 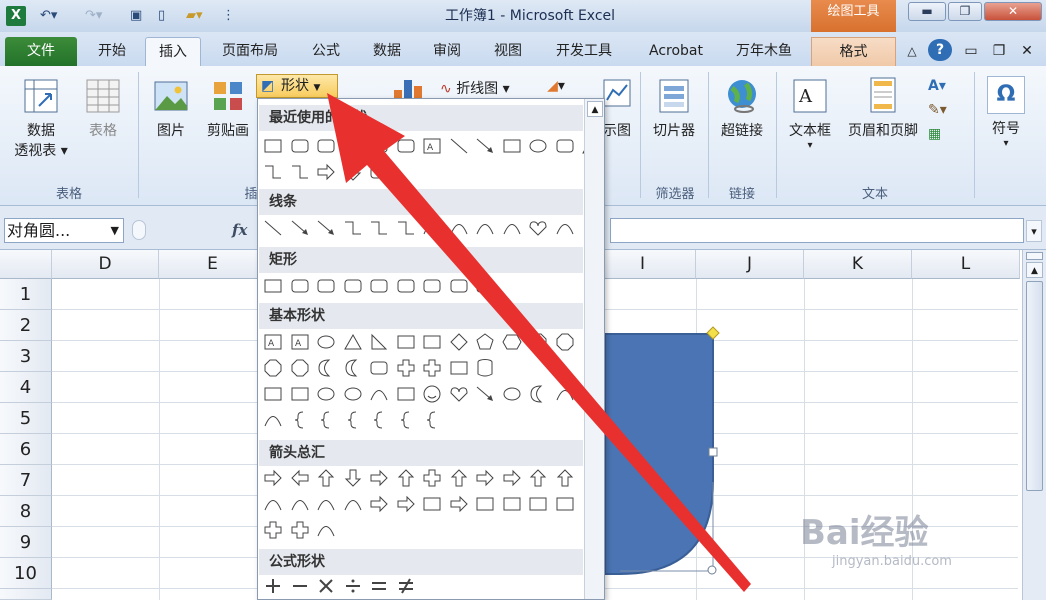 I want to click on slicer-button: 切片器, so click(x=674, y=108).